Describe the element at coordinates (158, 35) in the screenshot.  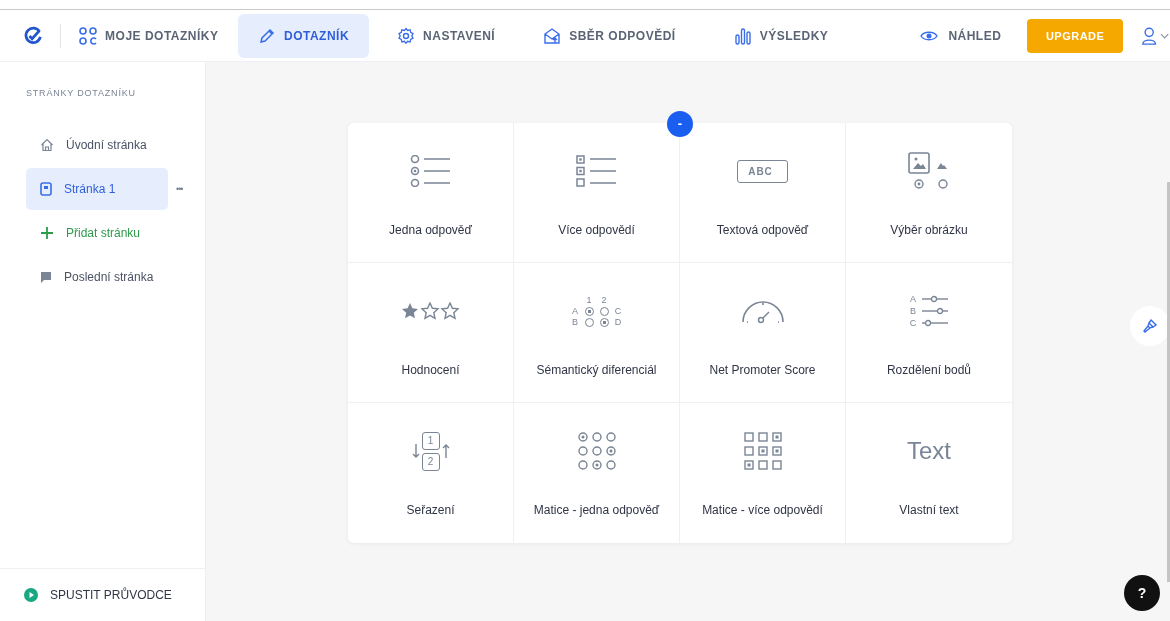
I see `my-surveys-link: MOJE DOTAZNÍKY` at that location.